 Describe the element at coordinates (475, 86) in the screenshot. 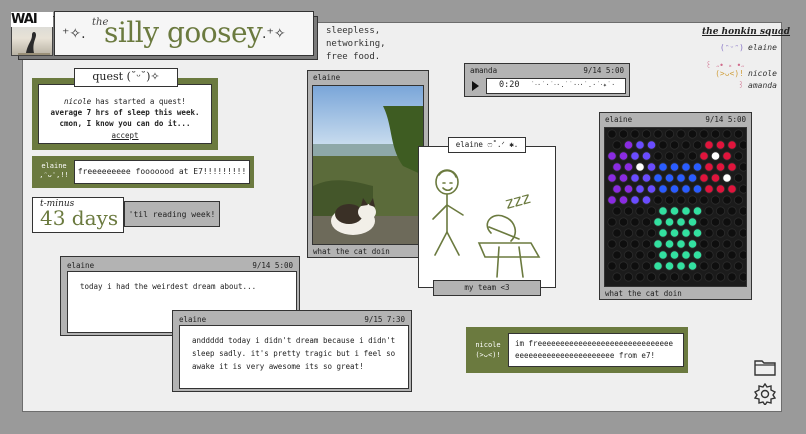

I see `play-icon` at that location.